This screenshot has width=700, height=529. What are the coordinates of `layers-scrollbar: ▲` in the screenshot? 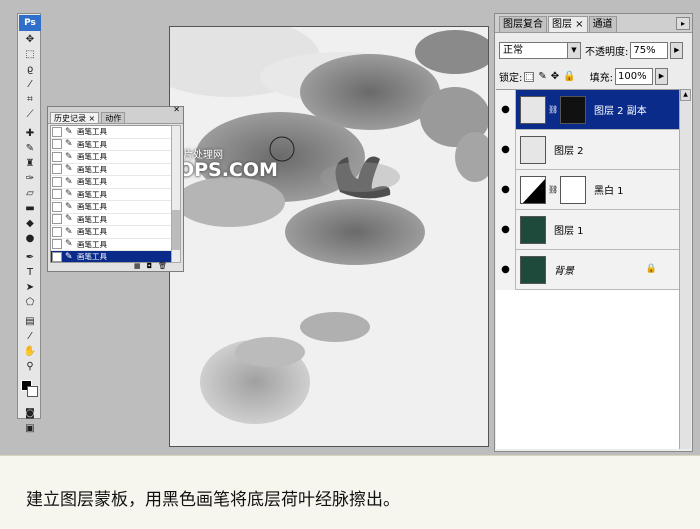 It's located at (685, 269).